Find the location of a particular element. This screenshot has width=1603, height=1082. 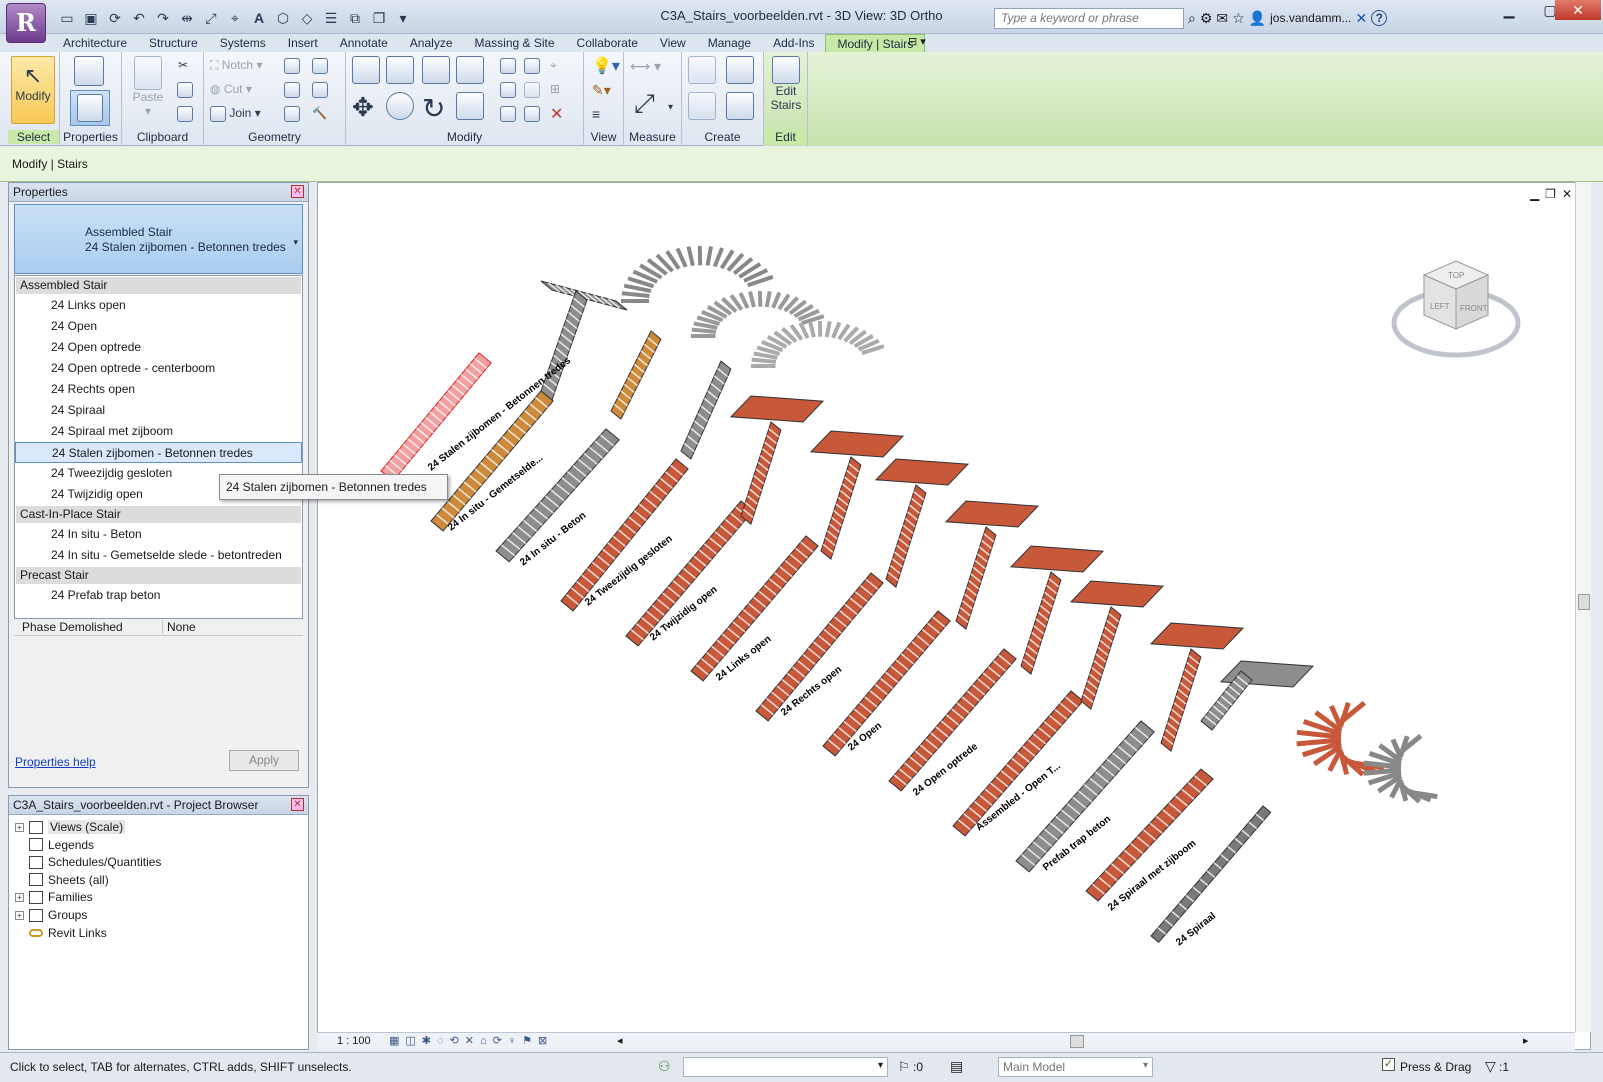

create-parts-icon is located at coordinates (740, 70).